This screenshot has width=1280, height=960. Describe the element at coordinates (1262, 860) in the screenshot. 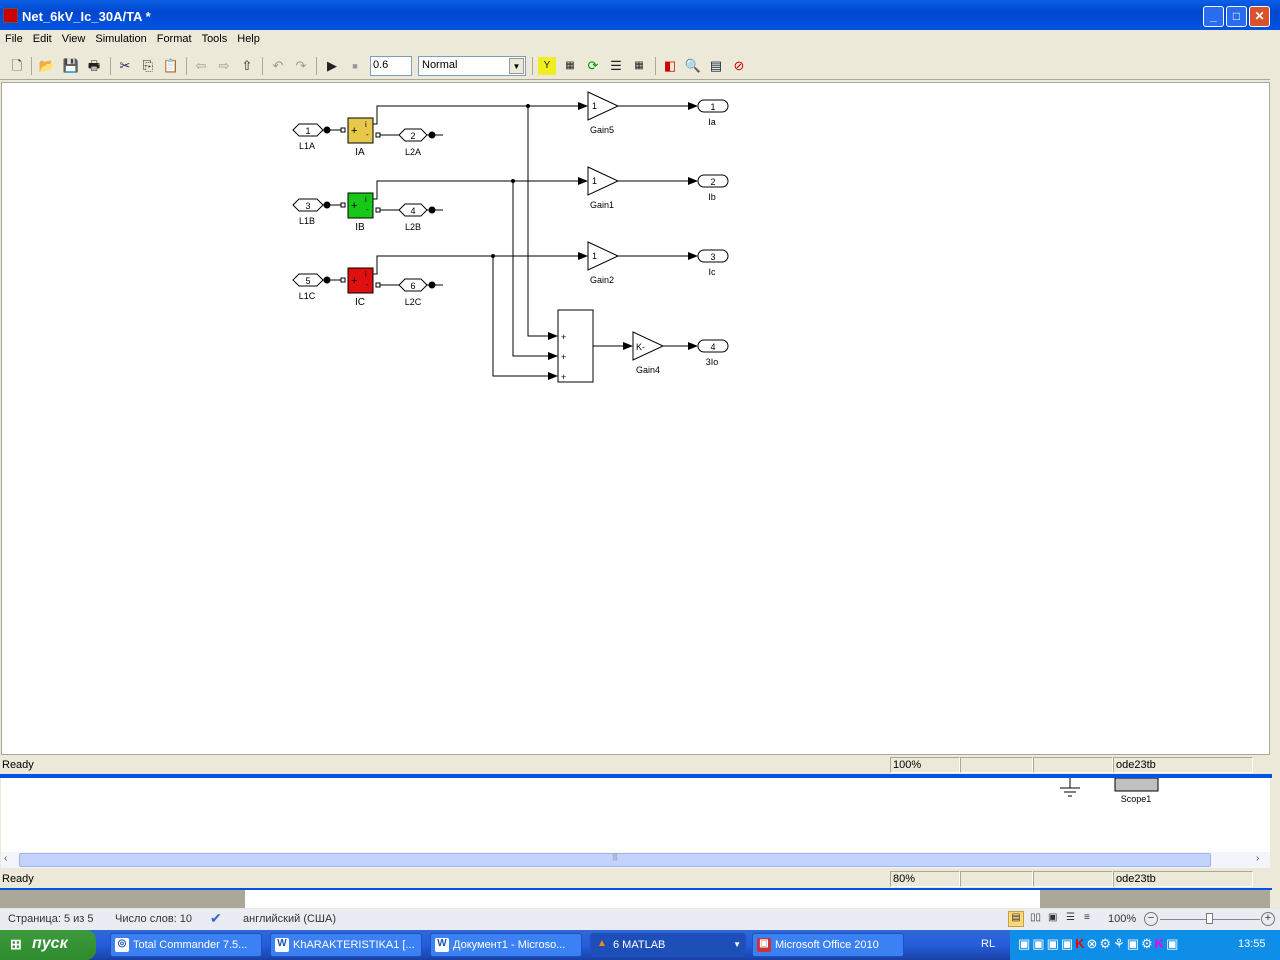

I see `scroll-right-icon: ›` at that location.